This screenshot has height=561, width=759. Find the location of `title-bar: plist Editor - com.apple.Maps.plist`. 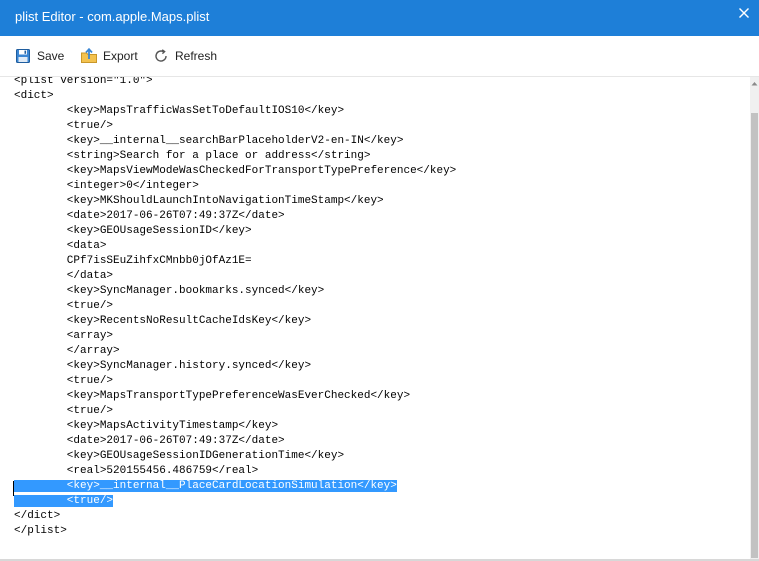

title-bar: plist Editor - com.apple.Maps.plist is located at coordinates (379, 18).